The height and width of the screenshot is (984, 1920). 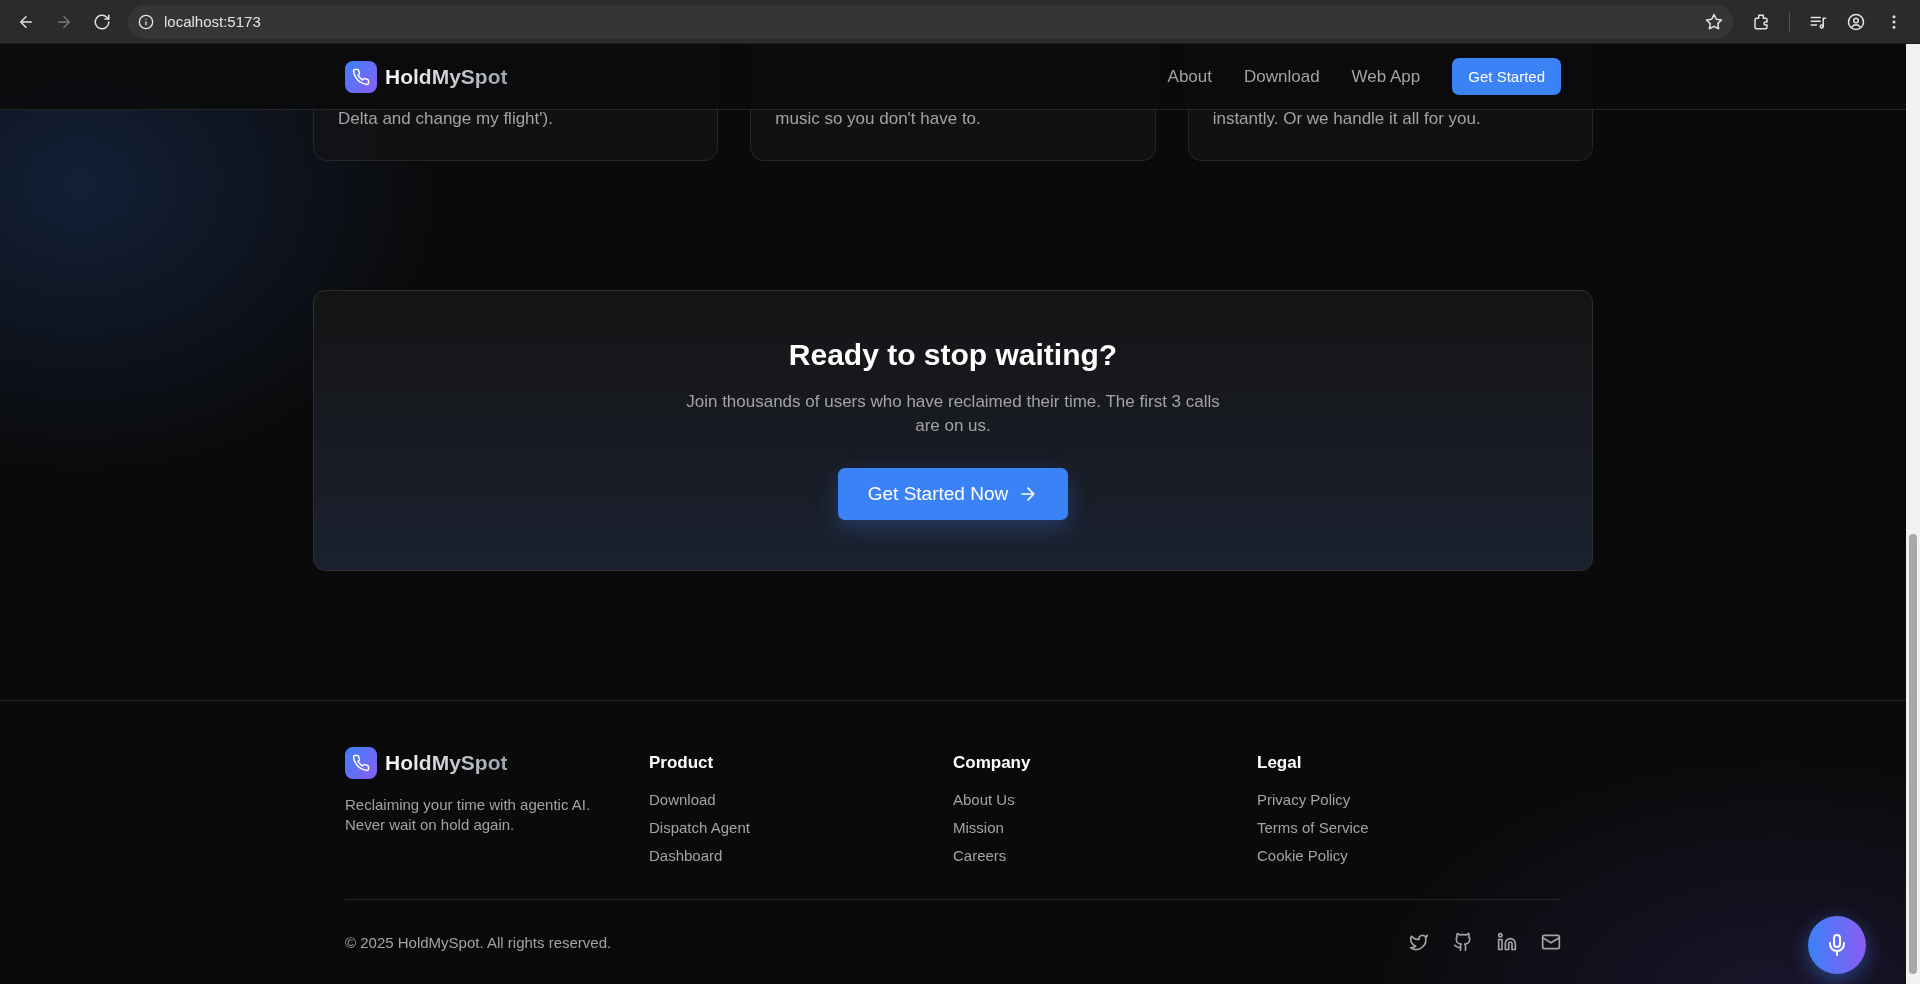 I want to click on cat-icon, so click(x=1463, y=942).